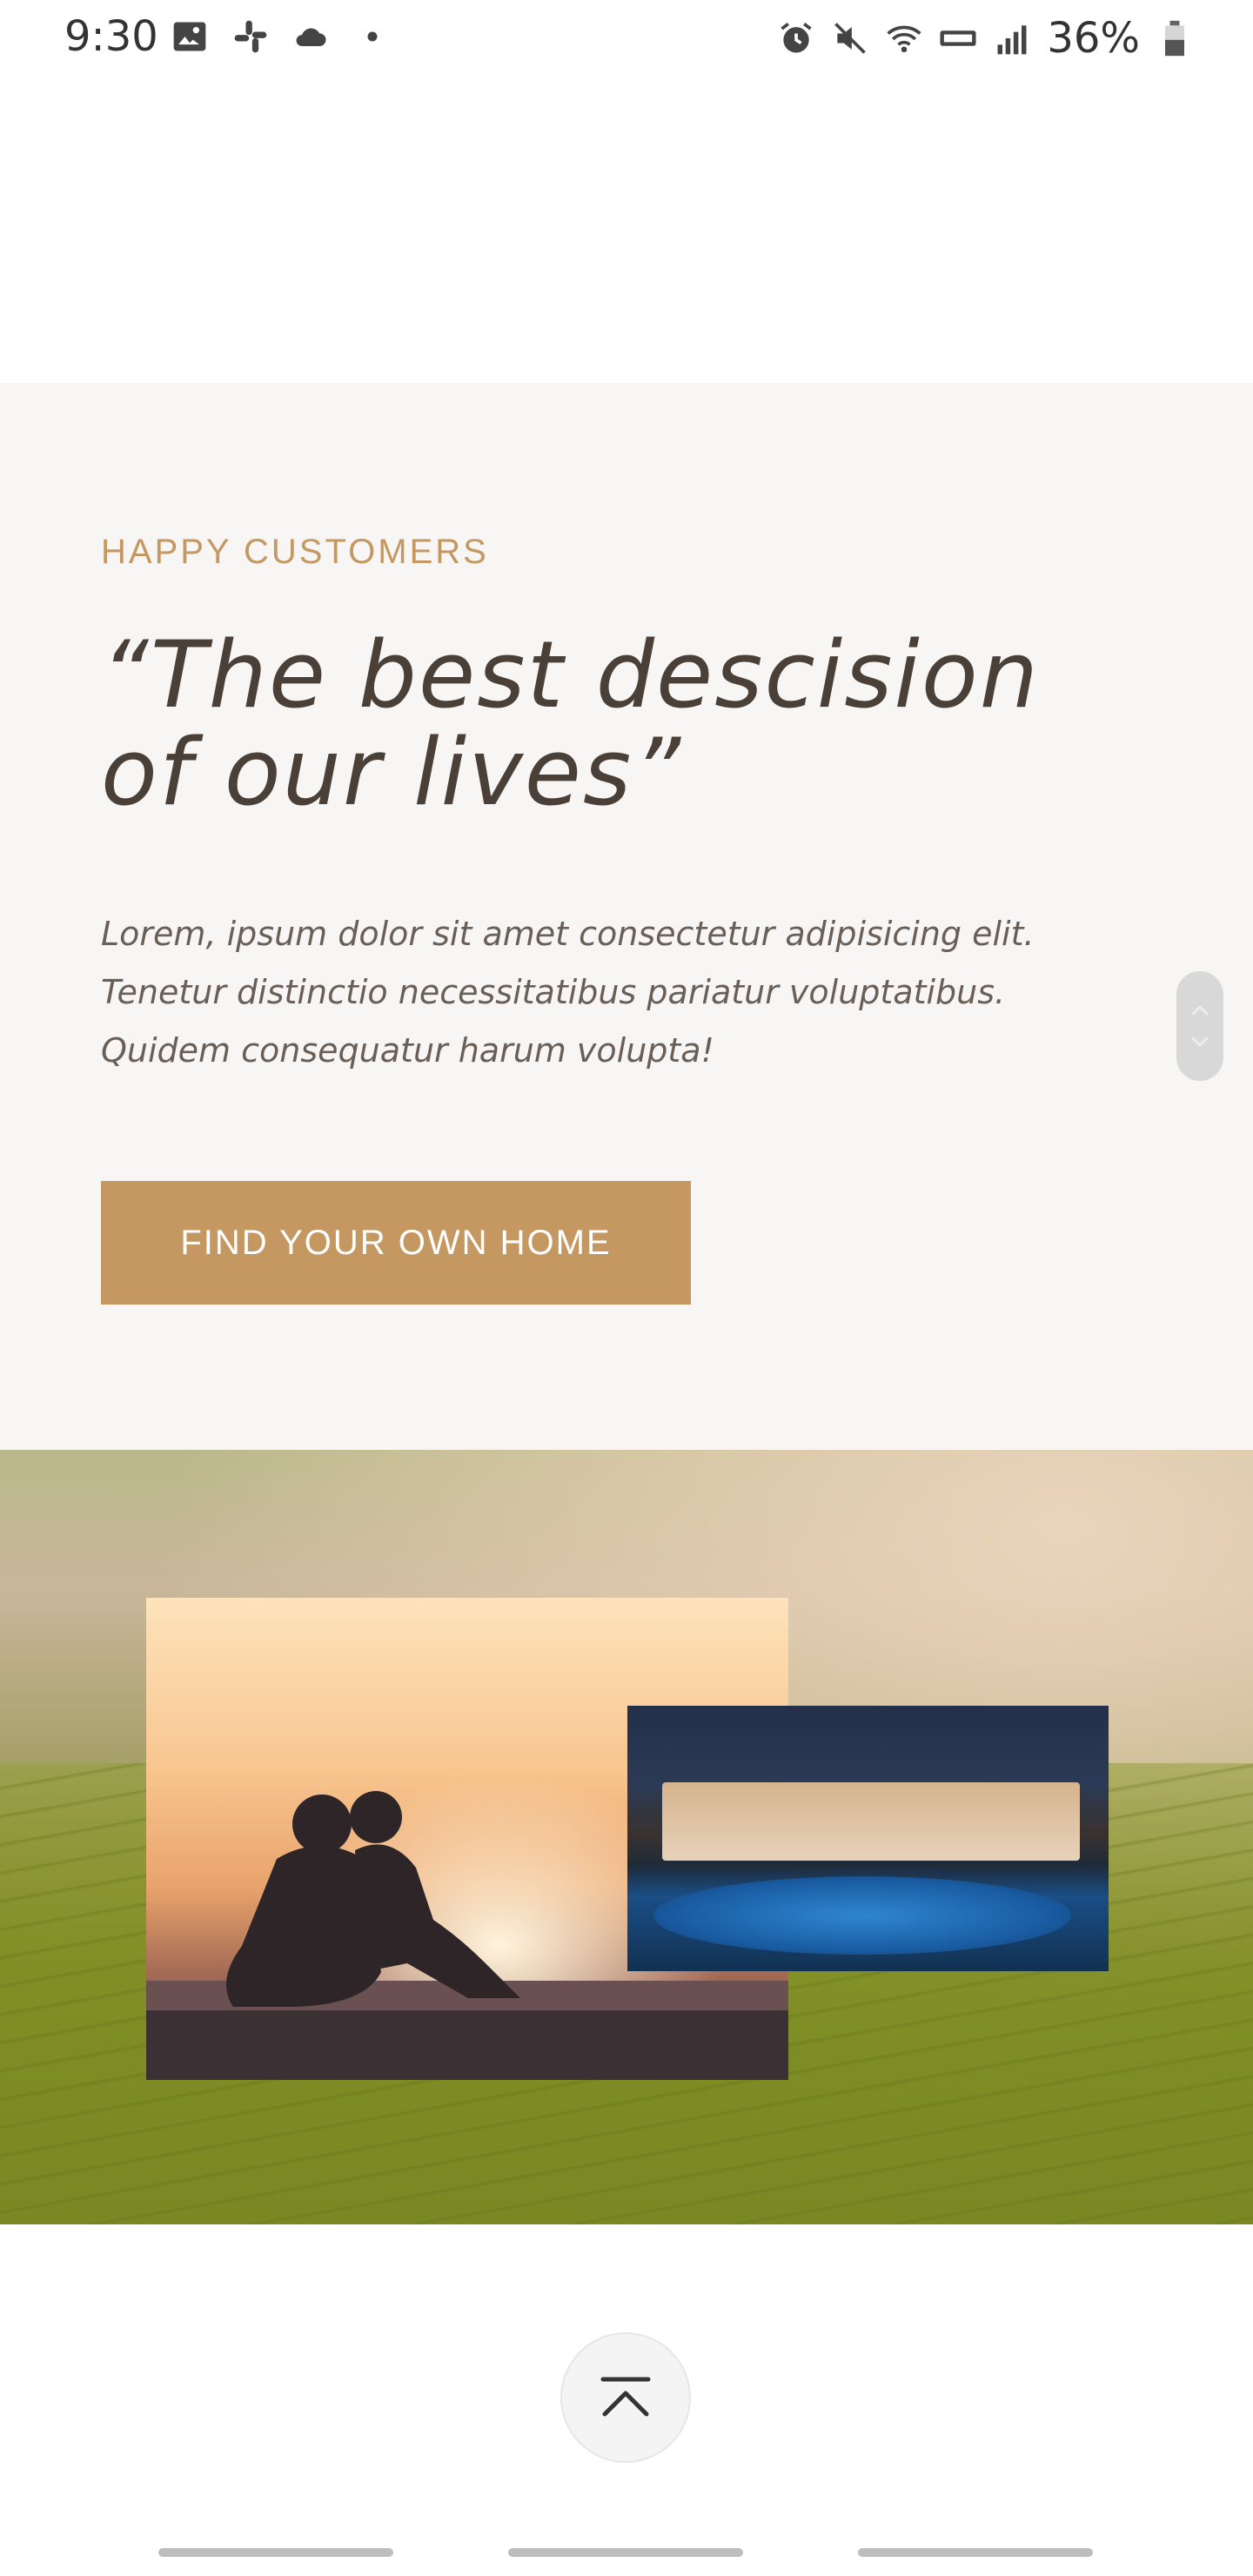 The image size is (1253, 2576). I want to click on battery-percent: 36%, so click(1093, 38).